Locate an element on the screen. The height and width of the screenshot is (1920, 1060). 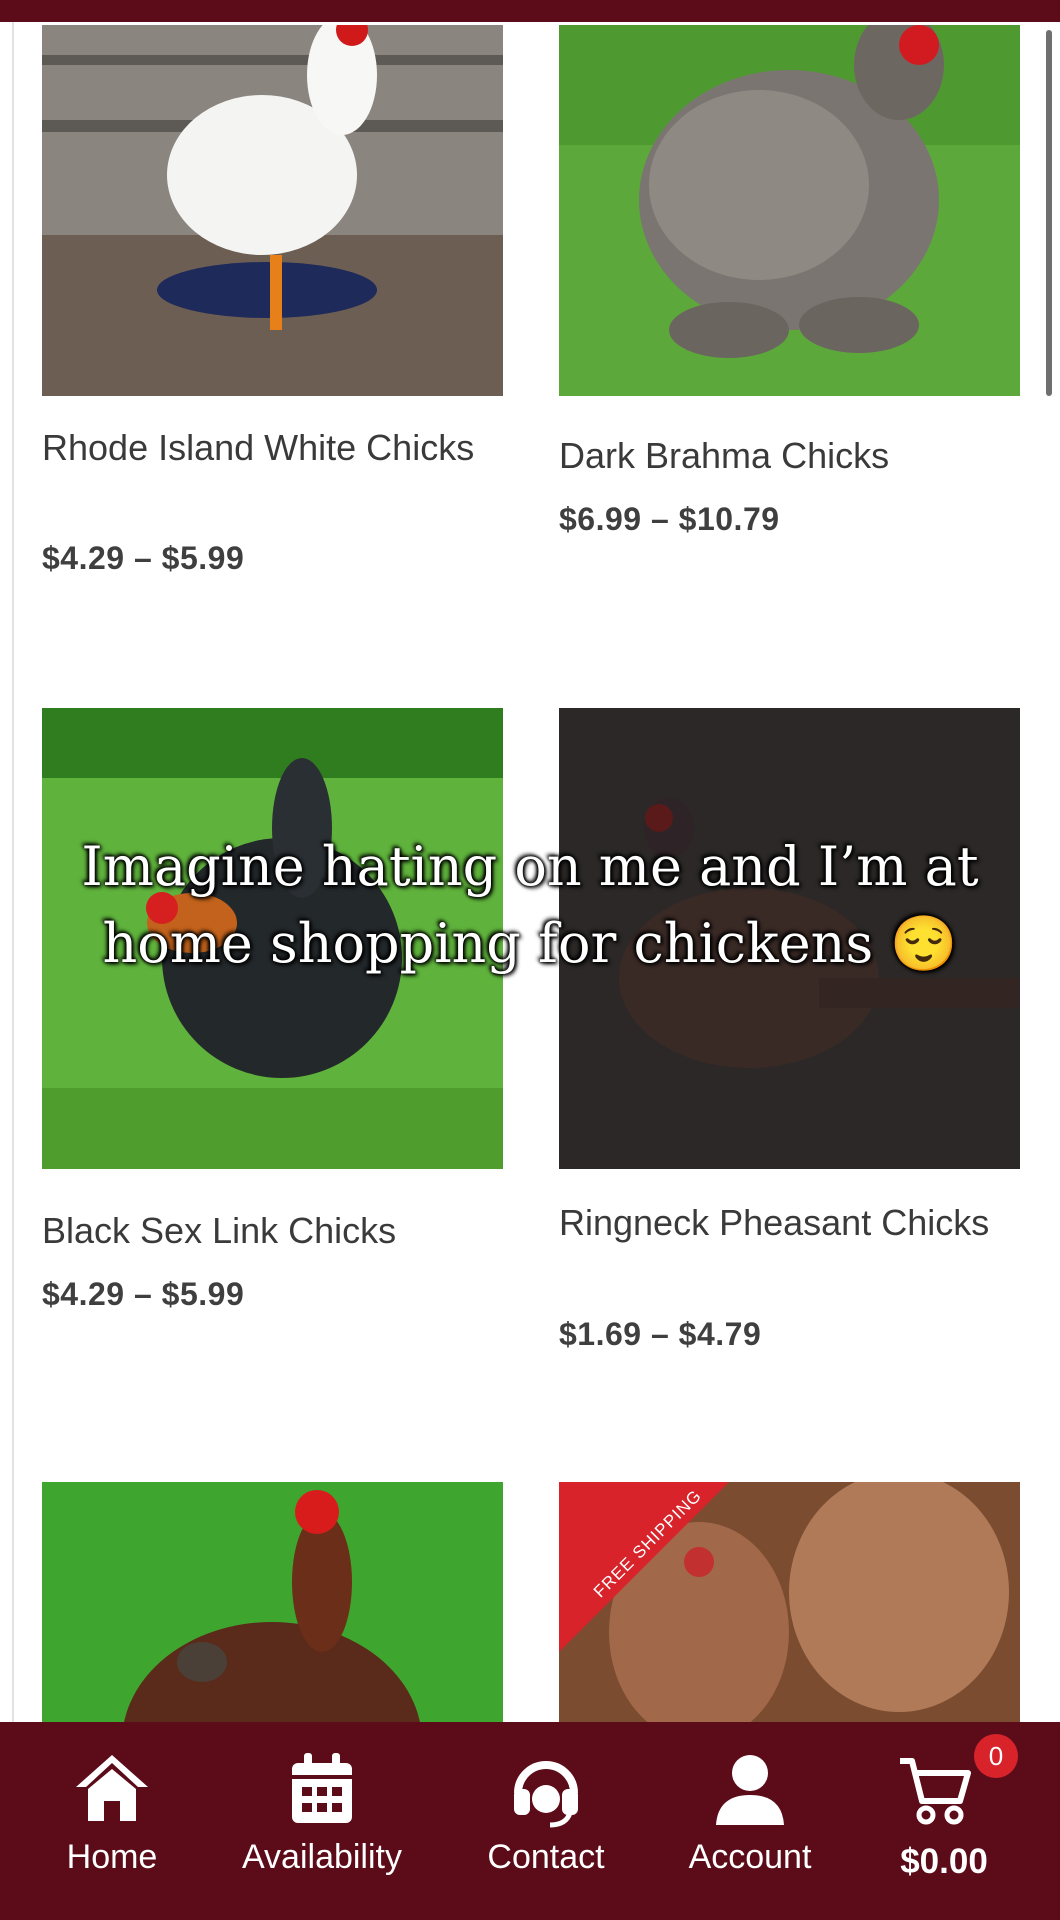
product-title: Dark Brahma Chicks is located at coordinates (779, 455).